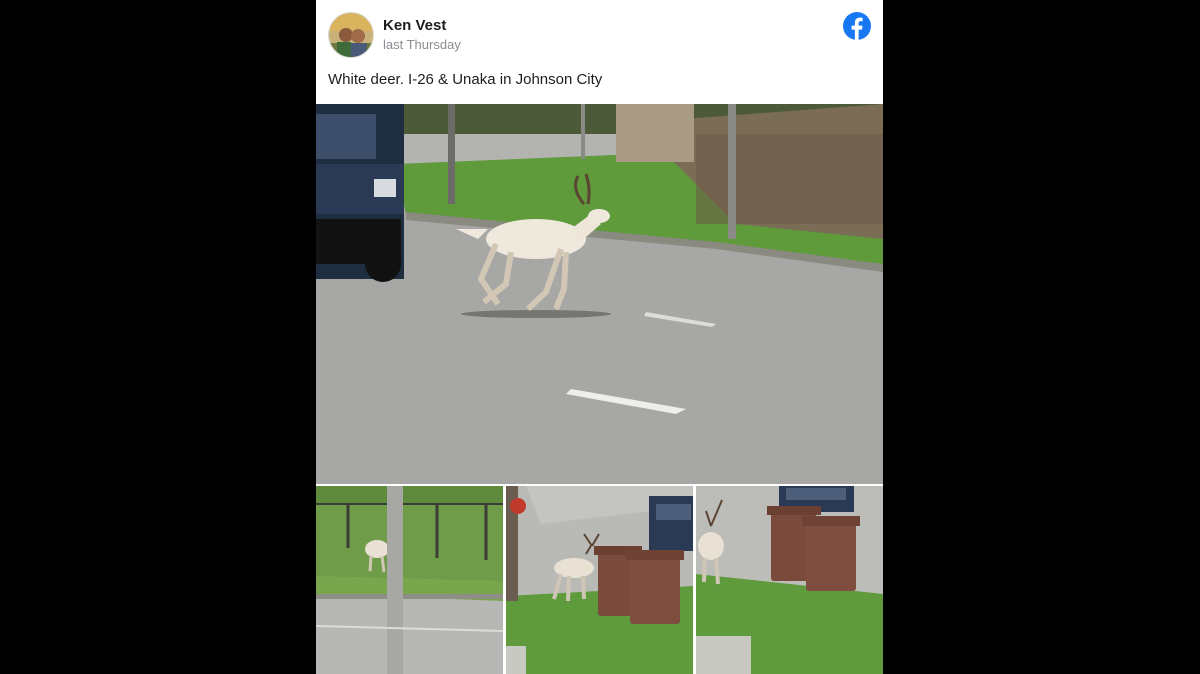 This screenshot has height=674, width=1200. I want to click on author-name: Ken Vest, so click(414, 25).